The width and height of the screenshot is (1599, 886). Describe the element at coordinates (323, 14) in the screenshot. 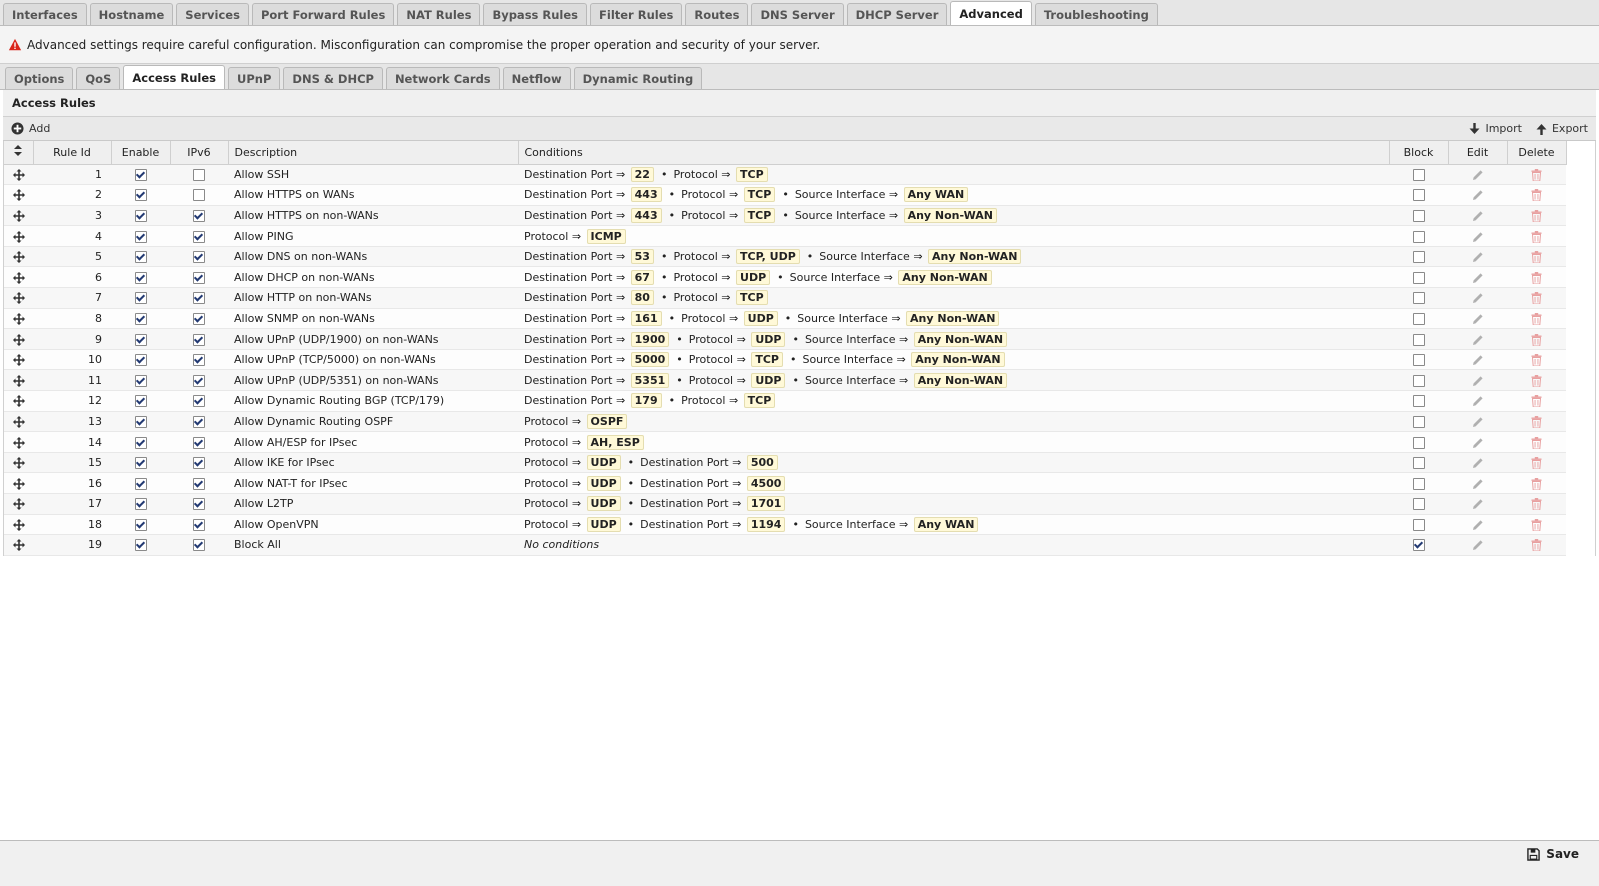

I see `tab-port-forward-rules: Port Forward Rules` at that location.